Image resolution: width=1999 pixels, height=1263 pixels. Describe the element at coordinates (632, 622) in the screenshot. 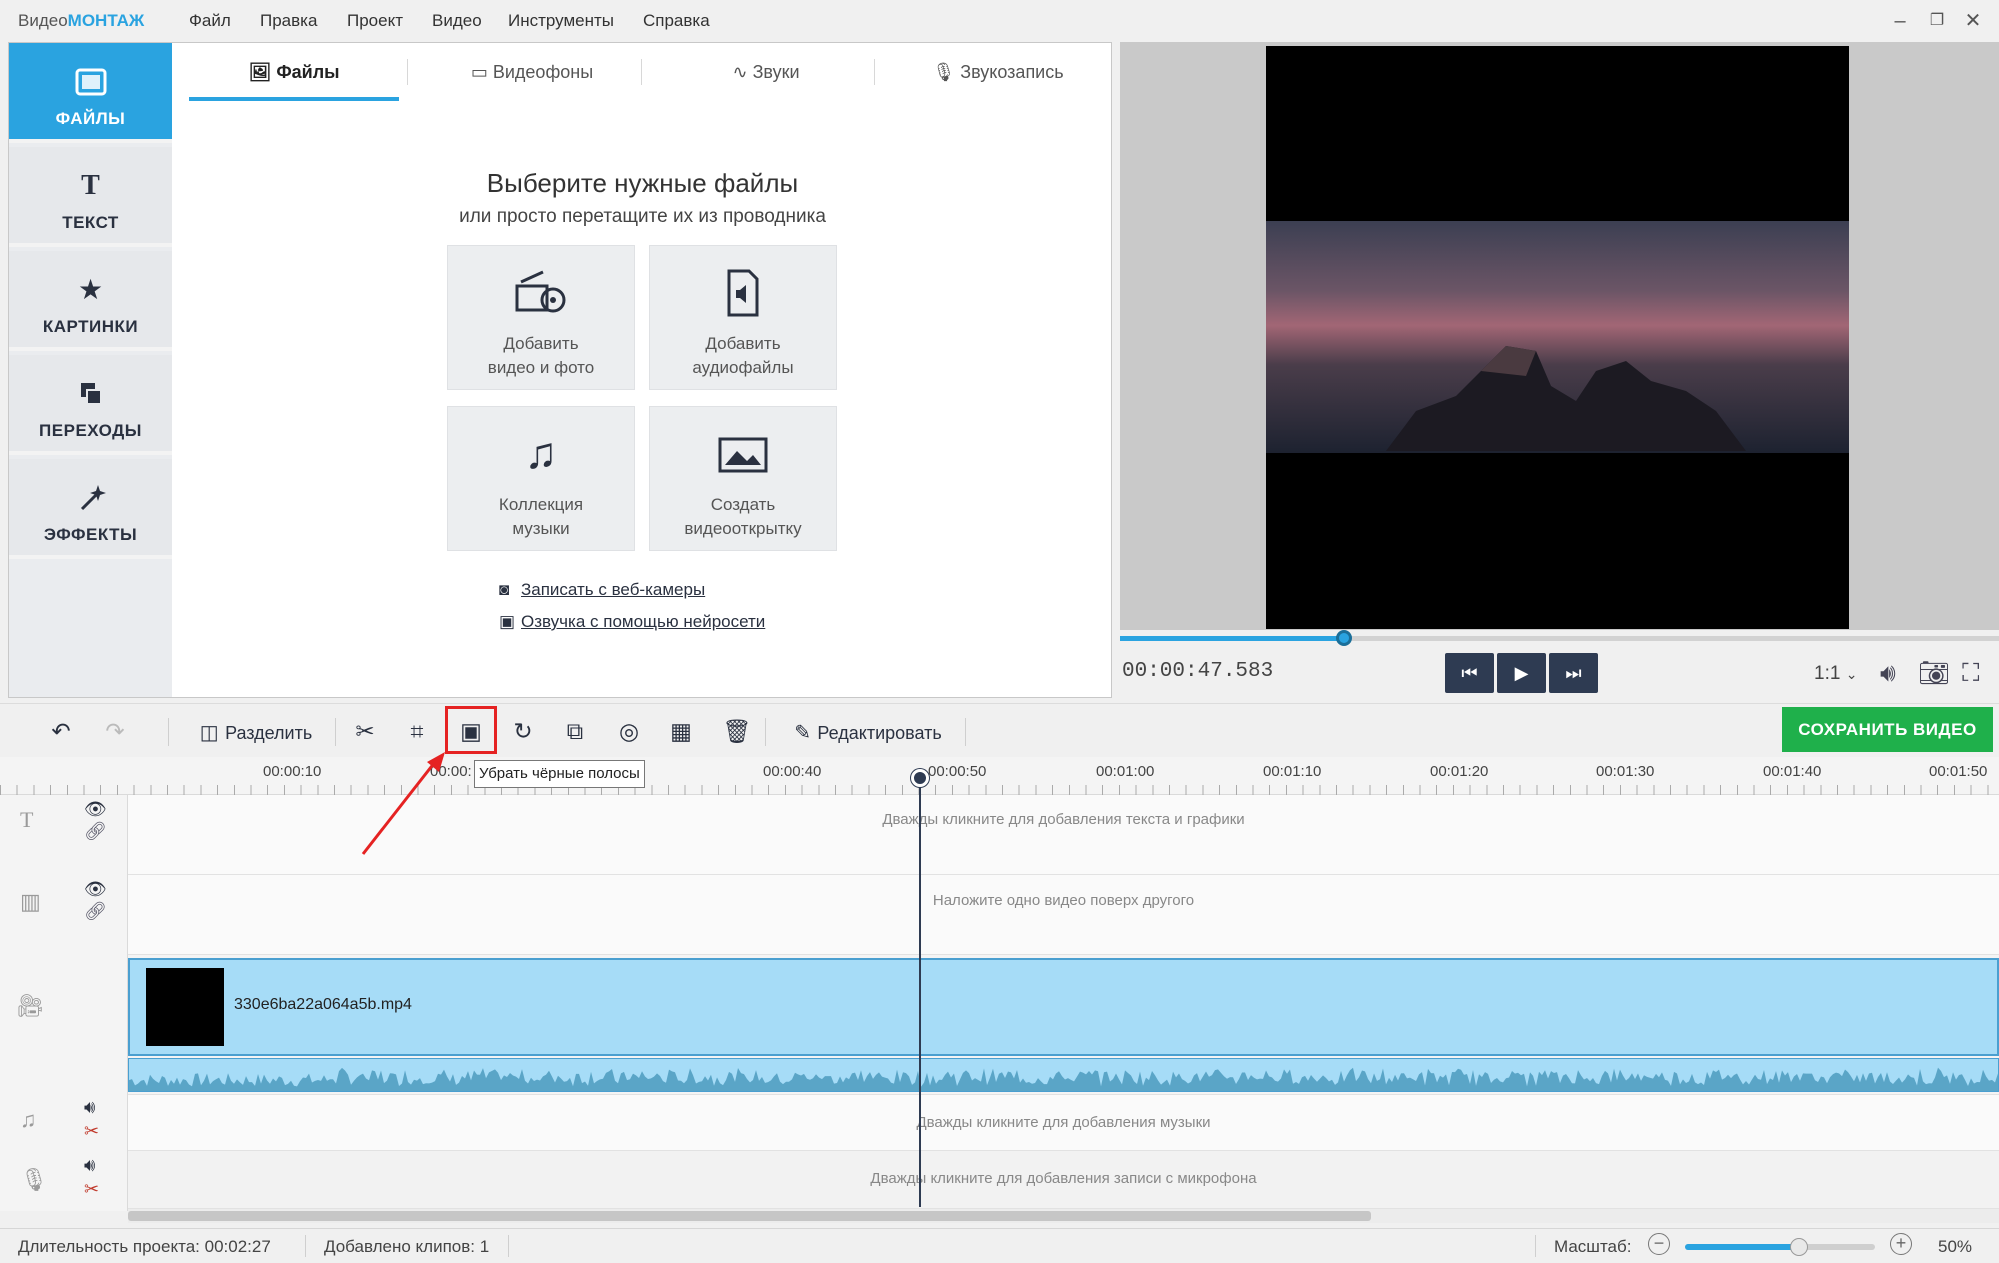

I see `ai-voiceover-link: ▣ Озвучка с помощью нейросети` at that location.